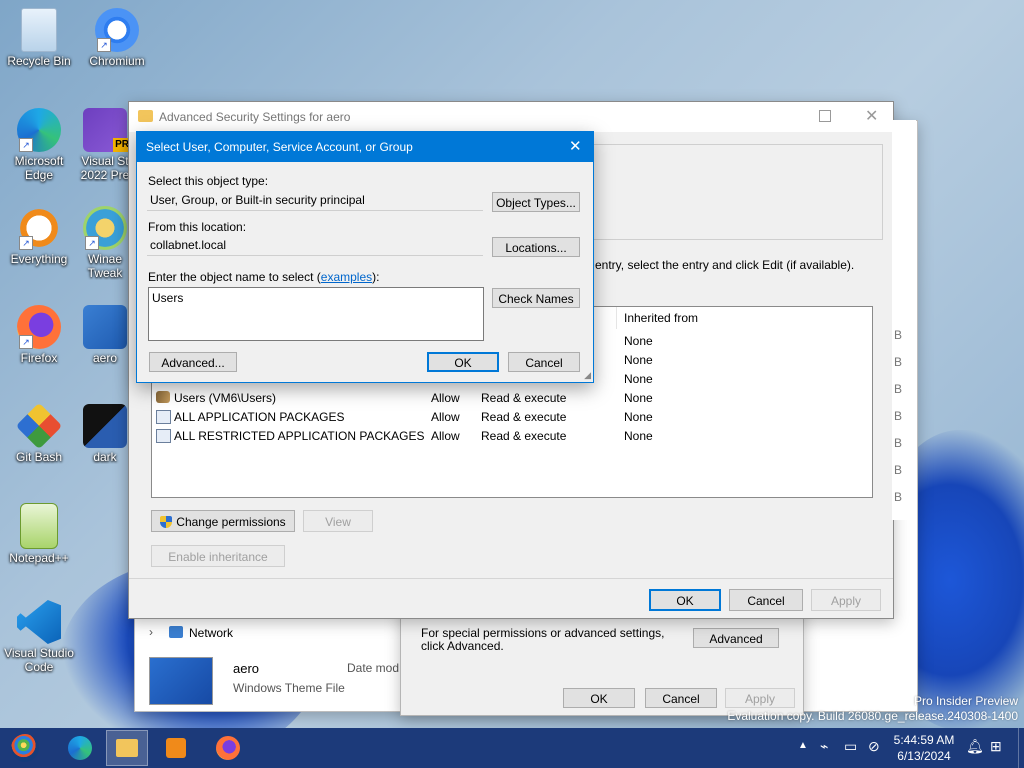 The image size is (1024, 768). I want to click on access-cell: Read & execute, so click(524, 417).